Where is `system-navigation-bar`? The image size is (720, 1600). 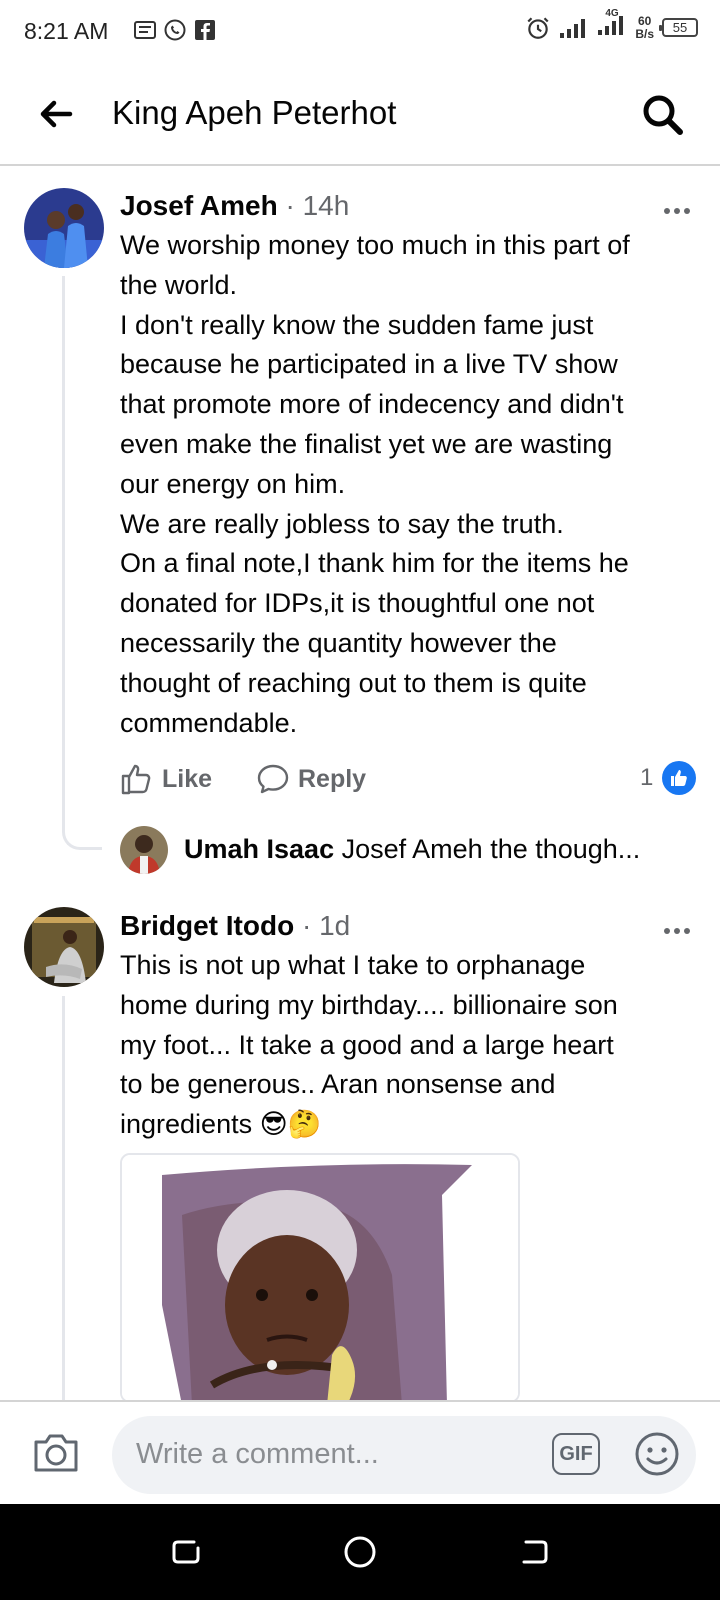 system-navigation-bar is located at coordinates (360, 1552).